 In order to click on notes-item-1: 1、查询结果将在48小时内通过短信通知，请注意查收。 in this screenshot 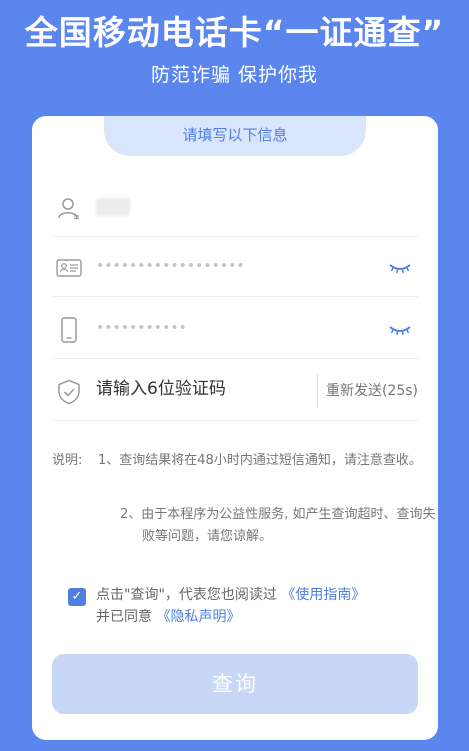, I will do `click(260, 460)`.